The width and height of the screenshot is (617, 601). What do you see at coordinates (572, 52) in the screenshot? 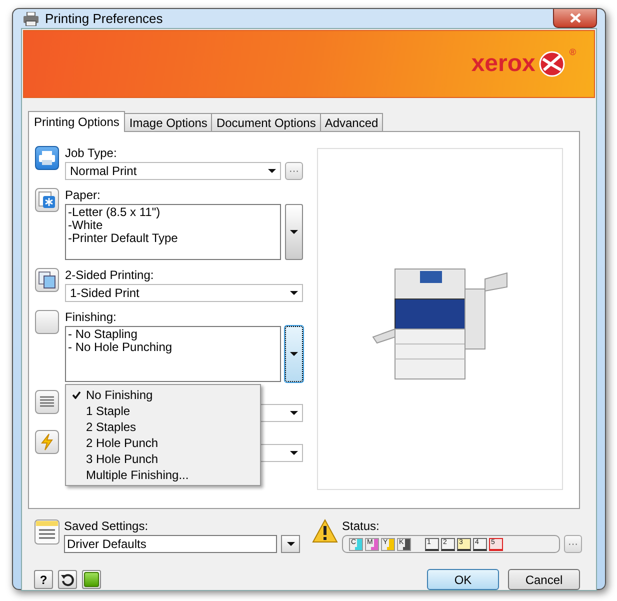
I see `registered-mark: ®` at bounding box center [572, 52].